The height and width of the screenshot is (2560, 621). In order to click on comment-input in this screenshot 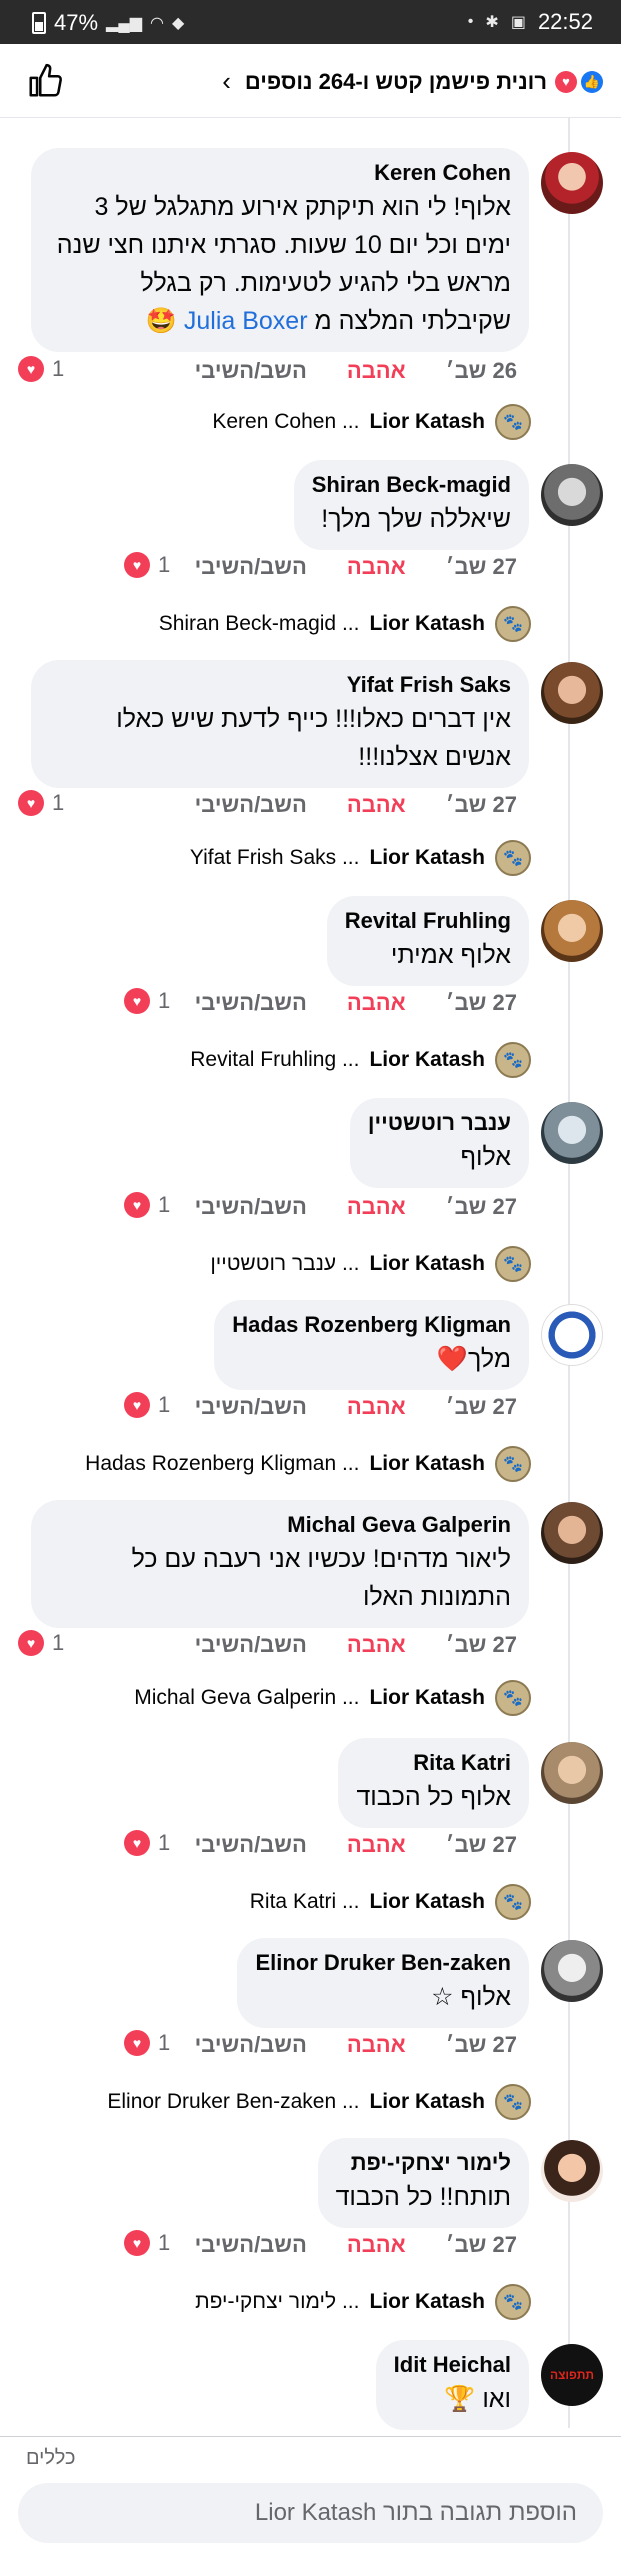, I will do `click(310, 2513)`.